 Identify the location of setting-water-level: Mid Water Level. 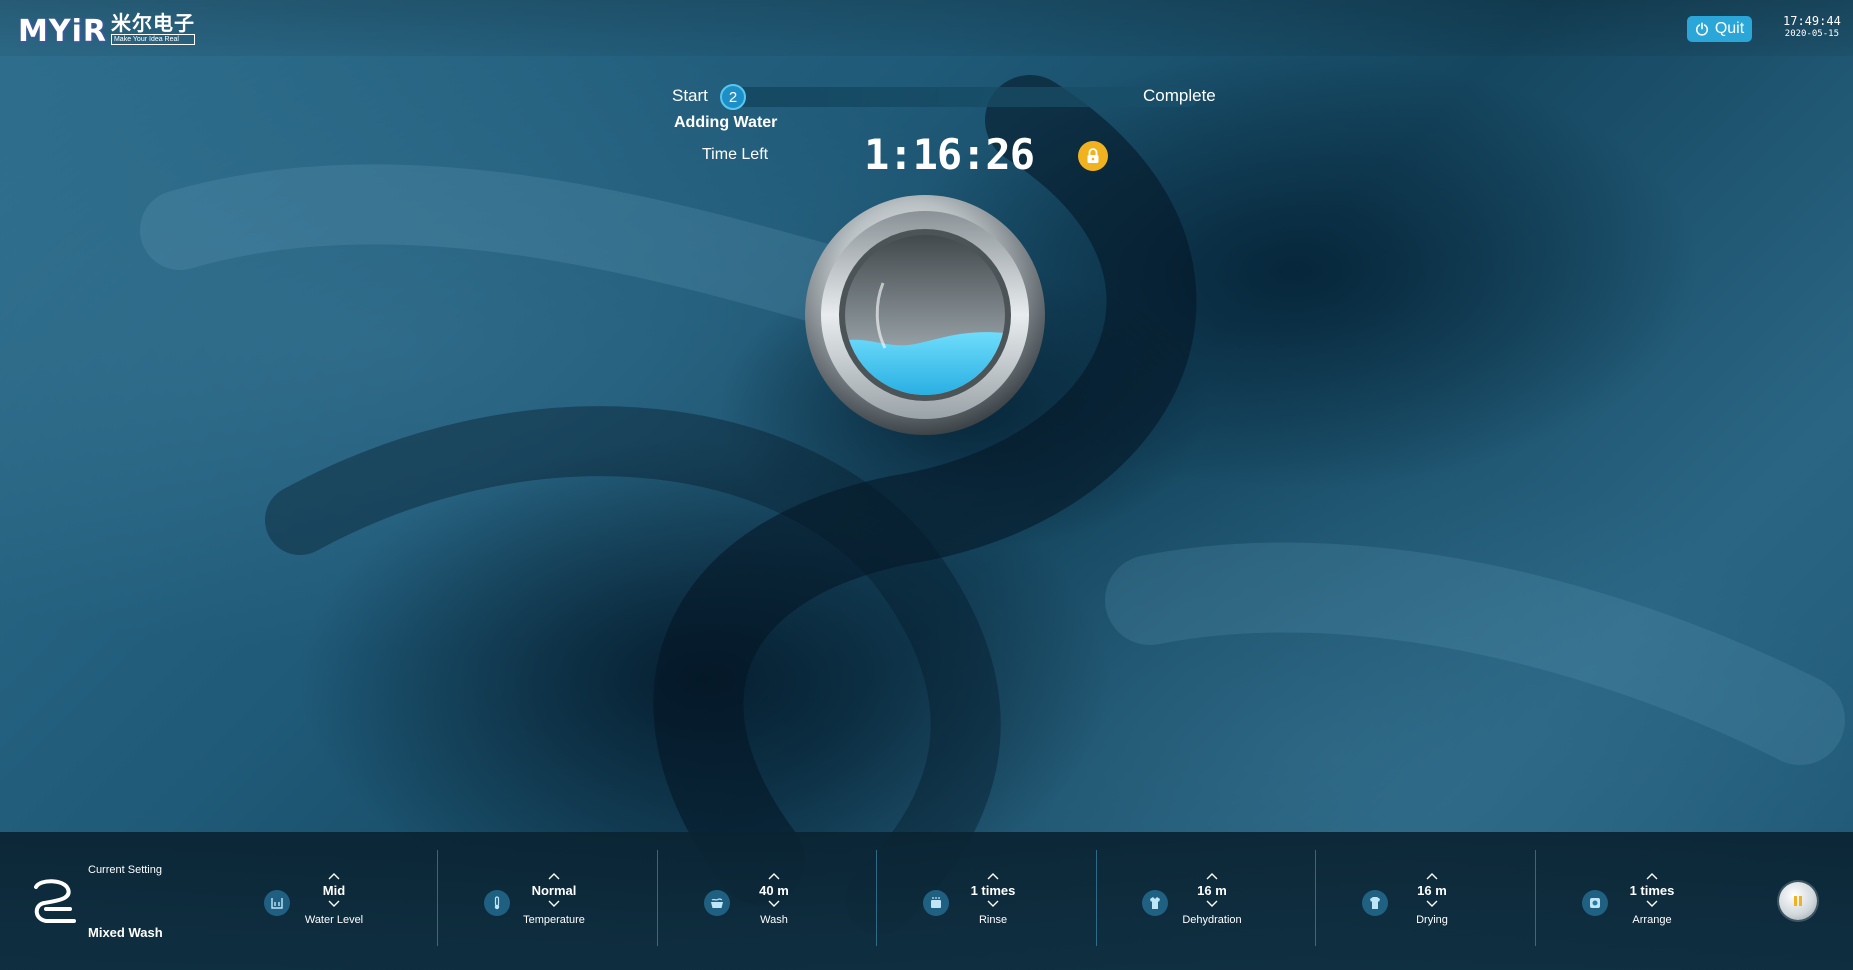
(359, 904).